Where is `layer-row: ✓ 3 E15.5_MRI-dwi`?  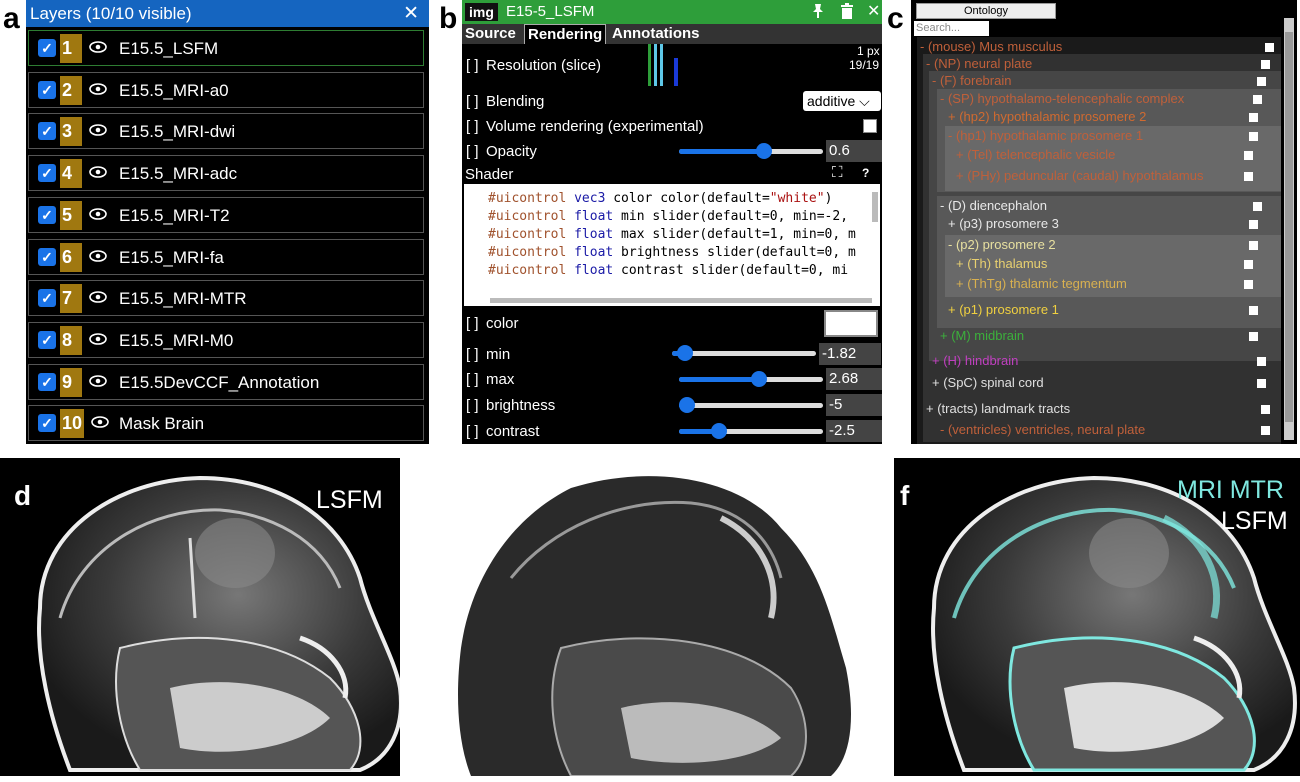 layer-row: ✓ 3 E15.5_MRI-dwi is located at coordinates (226, 131).